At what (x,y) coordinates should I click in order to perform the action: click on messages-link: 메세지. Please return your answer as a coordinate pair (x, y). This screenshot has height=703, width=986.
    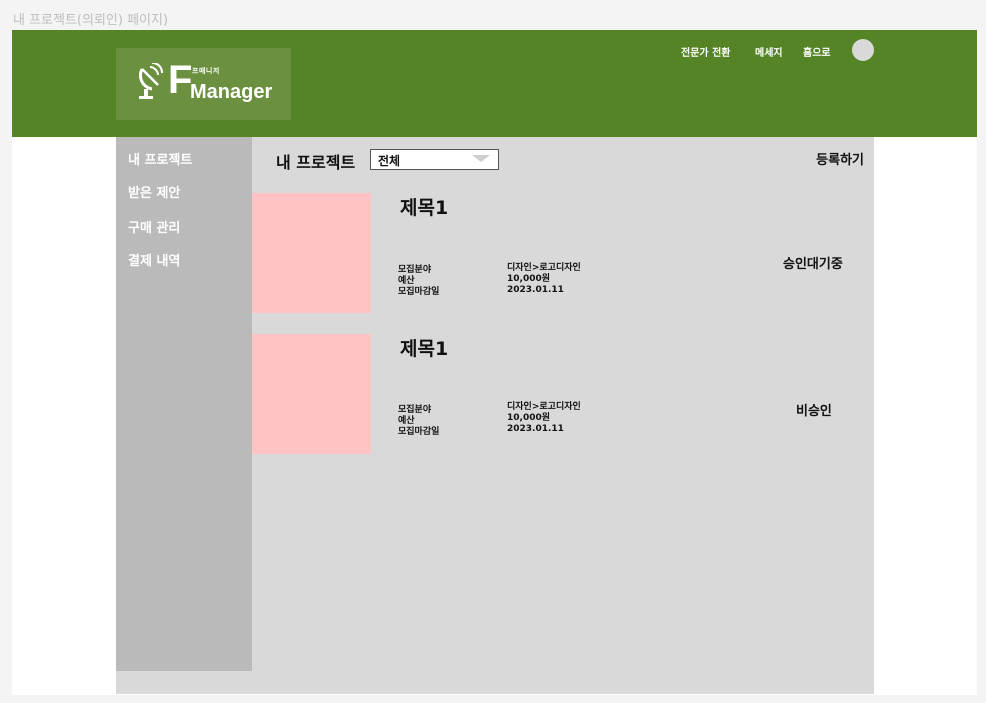
    Looking at the image, I should click on (769, 51).